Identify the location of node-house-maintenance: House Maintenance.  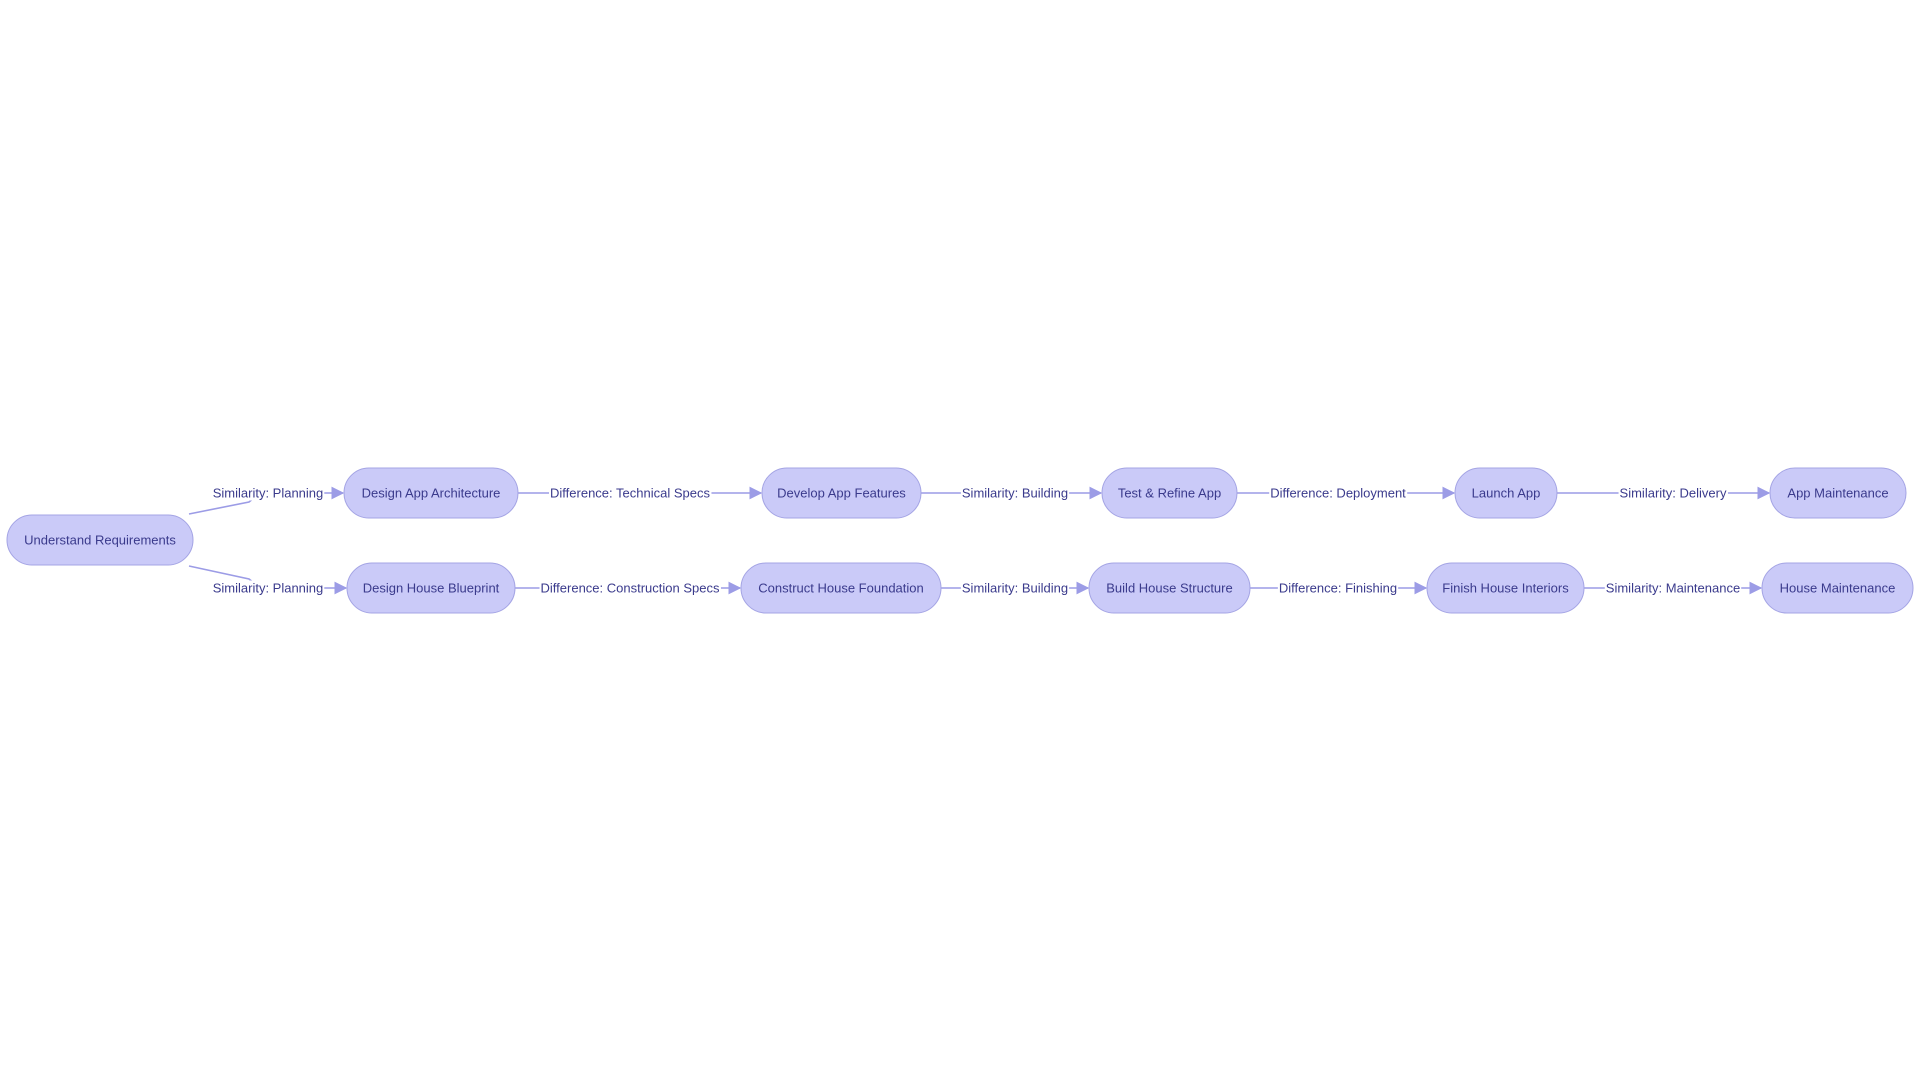
(1837, 588).